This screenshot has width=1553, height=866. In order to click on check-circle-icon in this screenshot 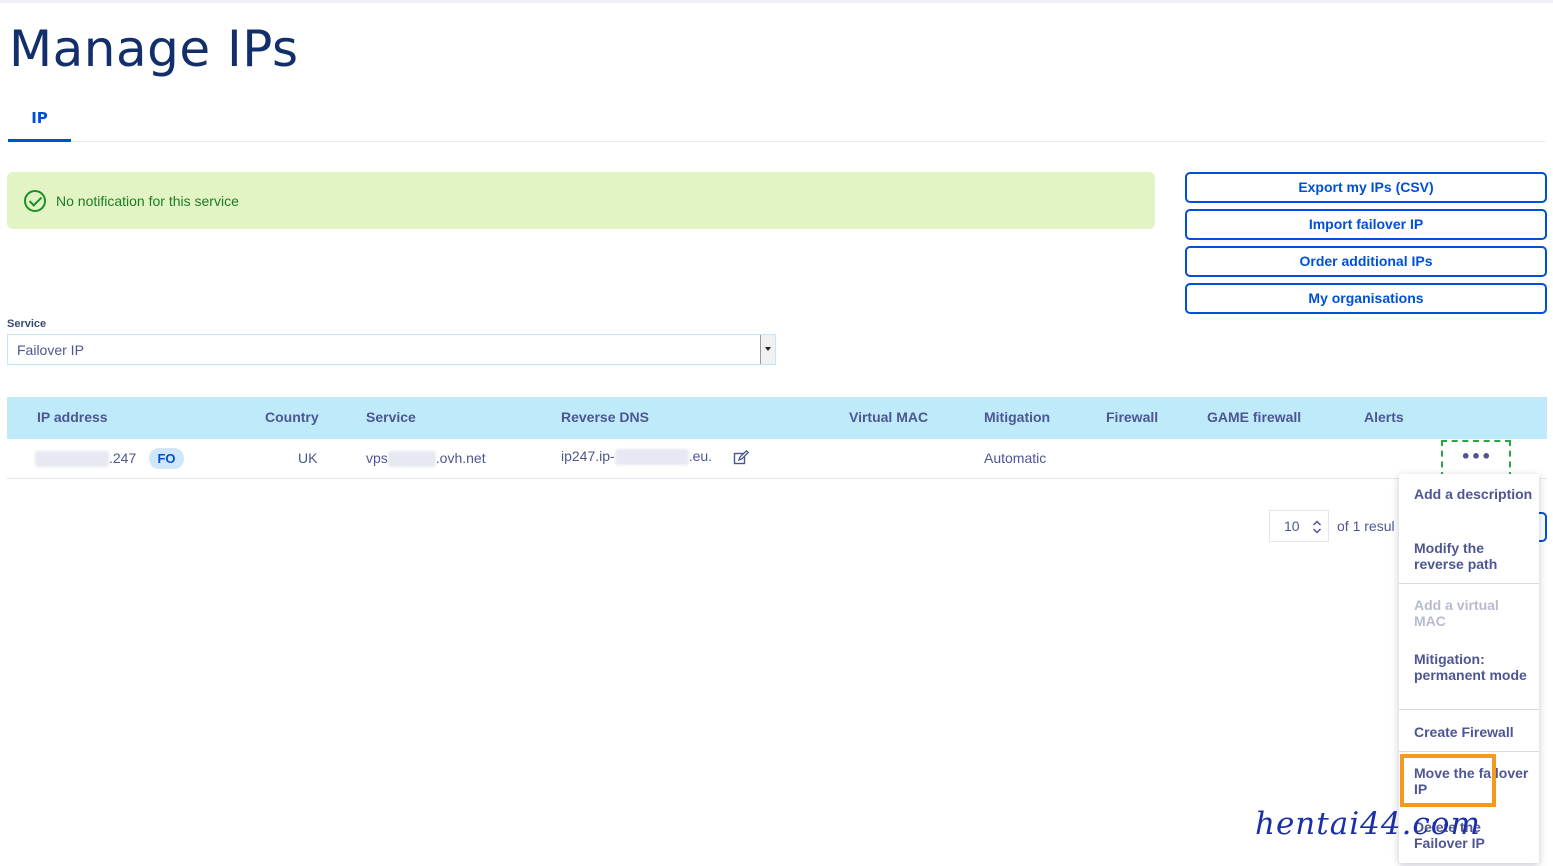, I will do `click(35, 200)`.